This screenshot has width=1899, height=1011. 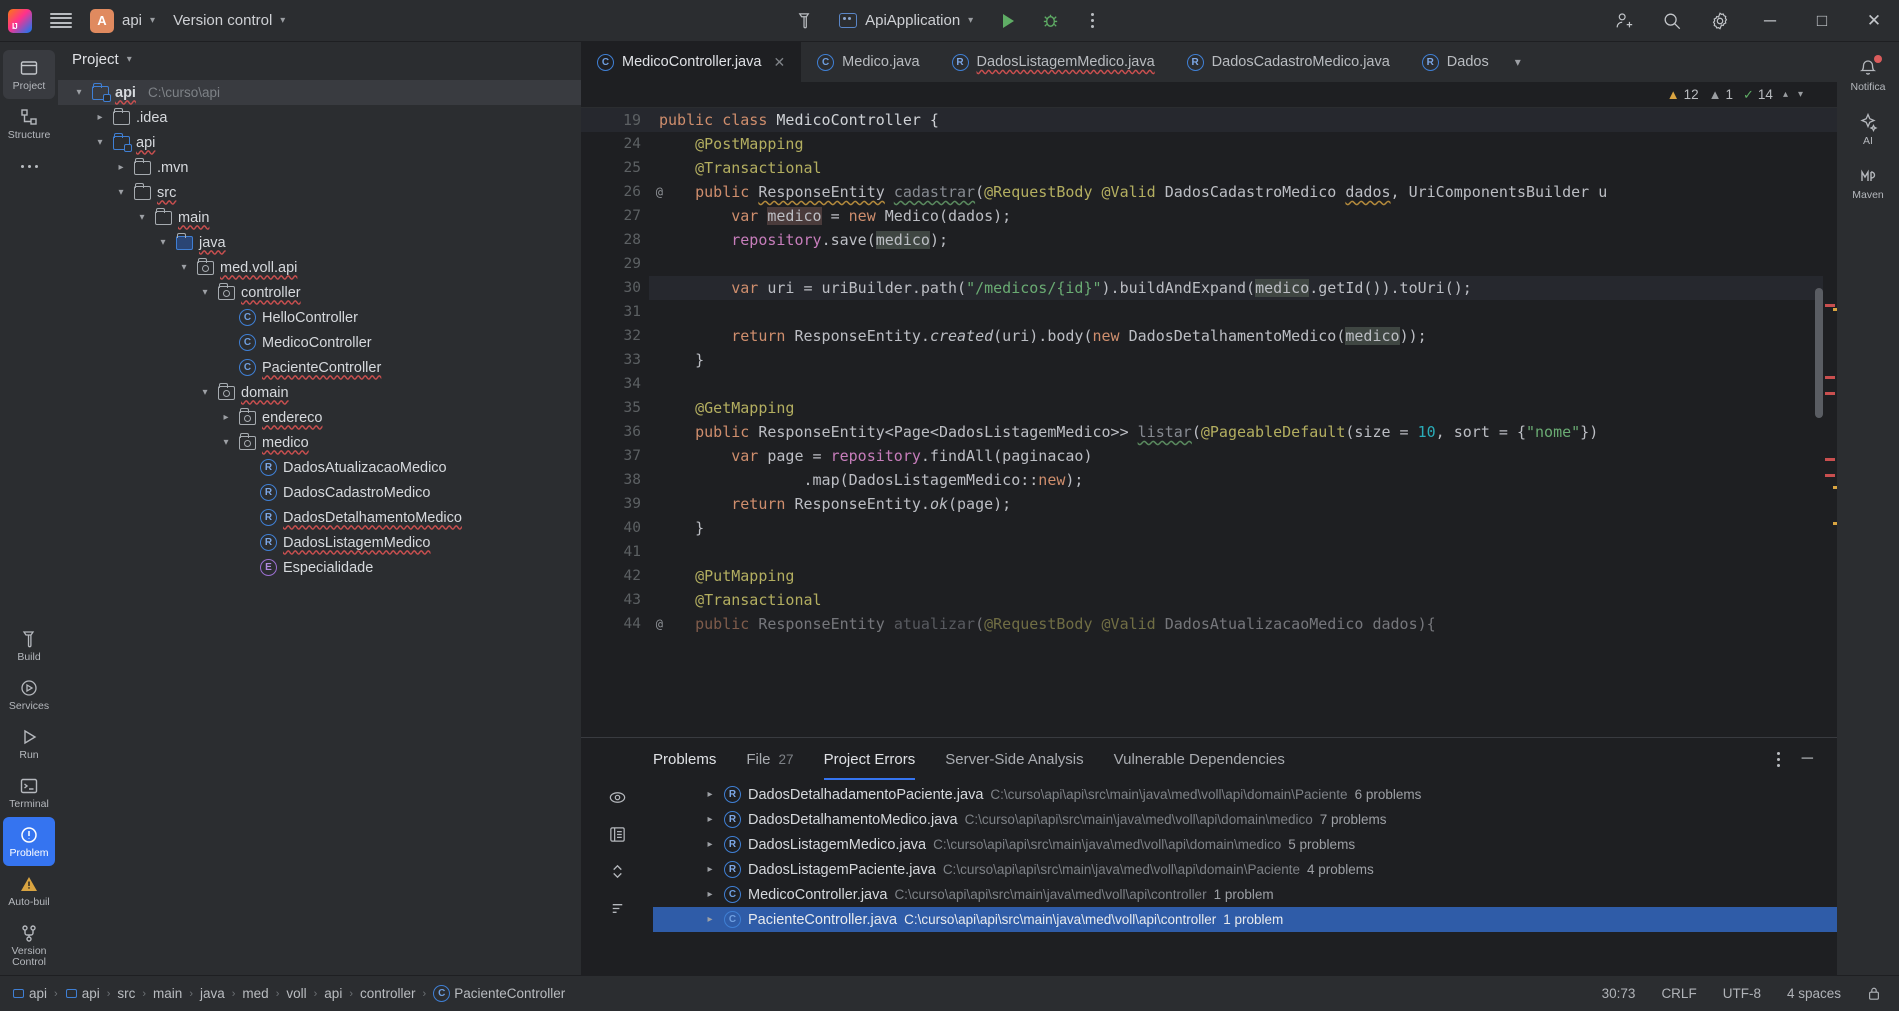 I want to click on search-icon, so click(x=1672, y=21).